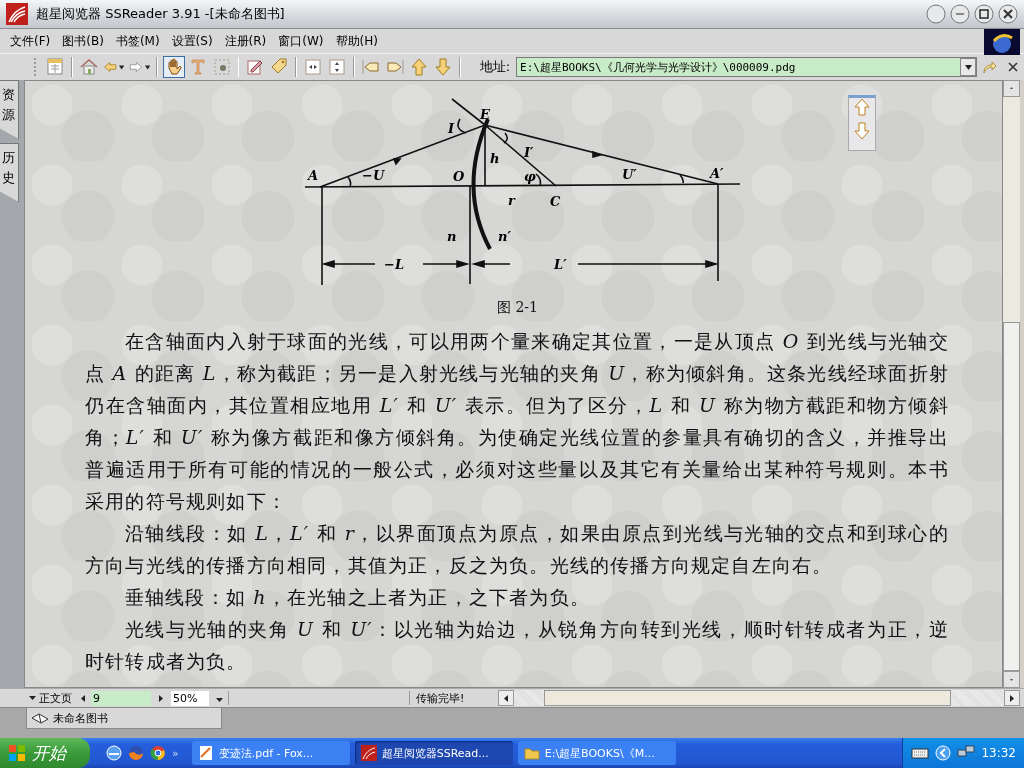  What do you see at coordinates (394, 67) in the screenshot?
I see `pointing-right-hand-icon` at bounding box center [394, 67].